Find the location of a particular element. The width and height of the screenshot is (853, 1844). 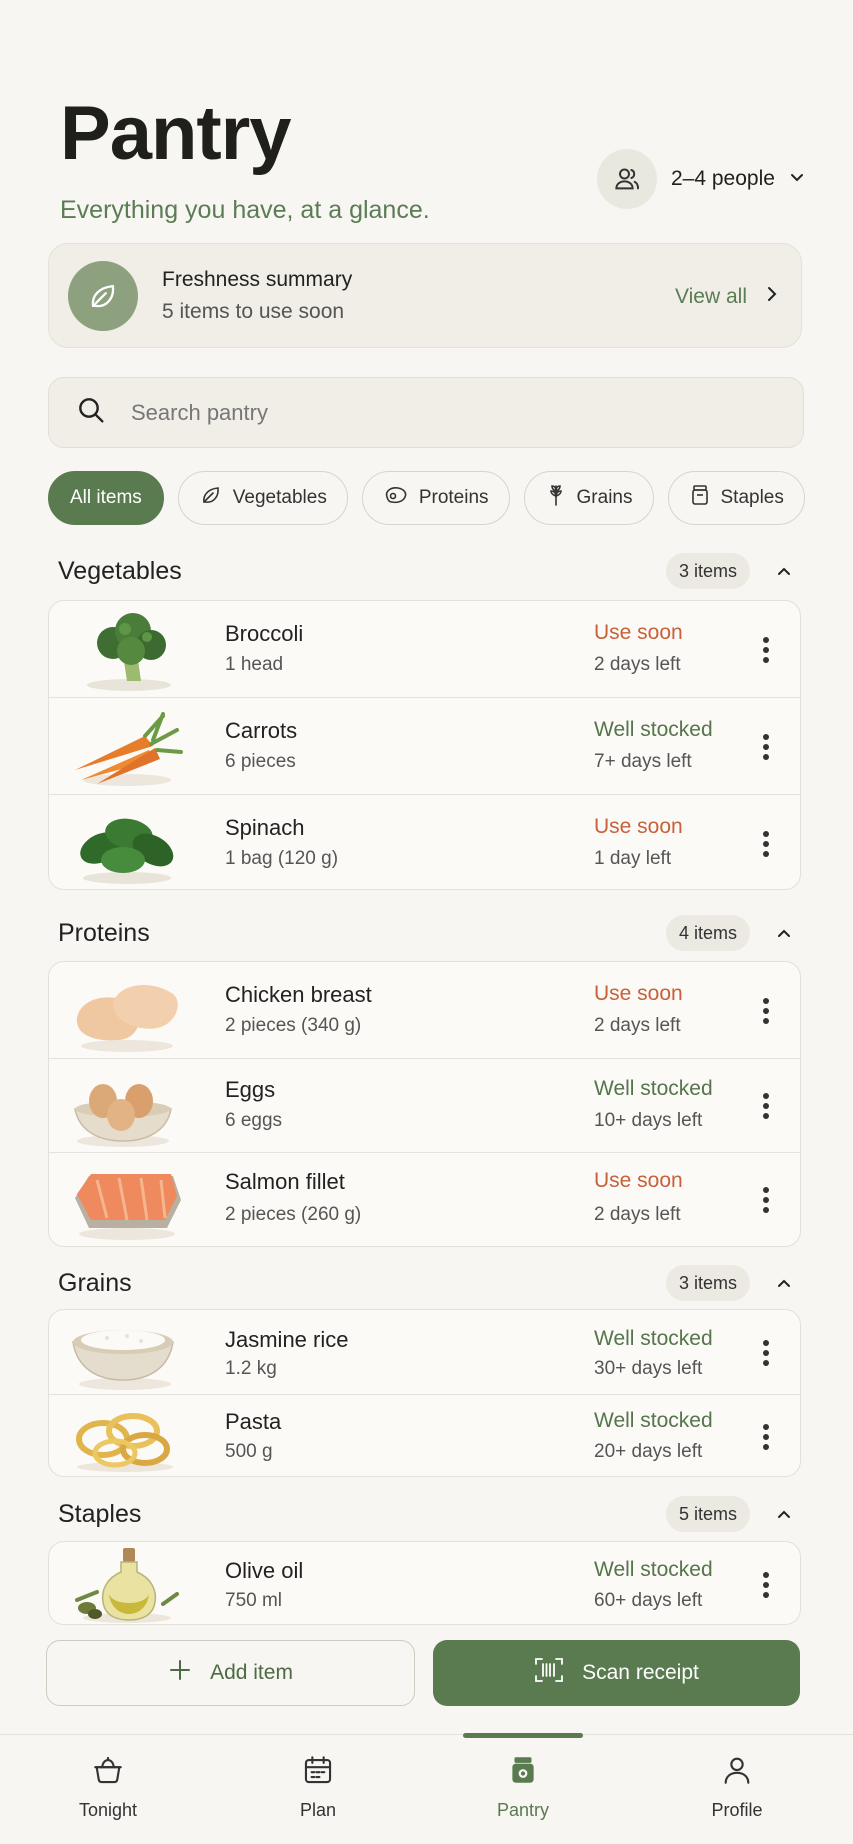

item-days-left: 60+ days left is located at coordinates (648, 1600).